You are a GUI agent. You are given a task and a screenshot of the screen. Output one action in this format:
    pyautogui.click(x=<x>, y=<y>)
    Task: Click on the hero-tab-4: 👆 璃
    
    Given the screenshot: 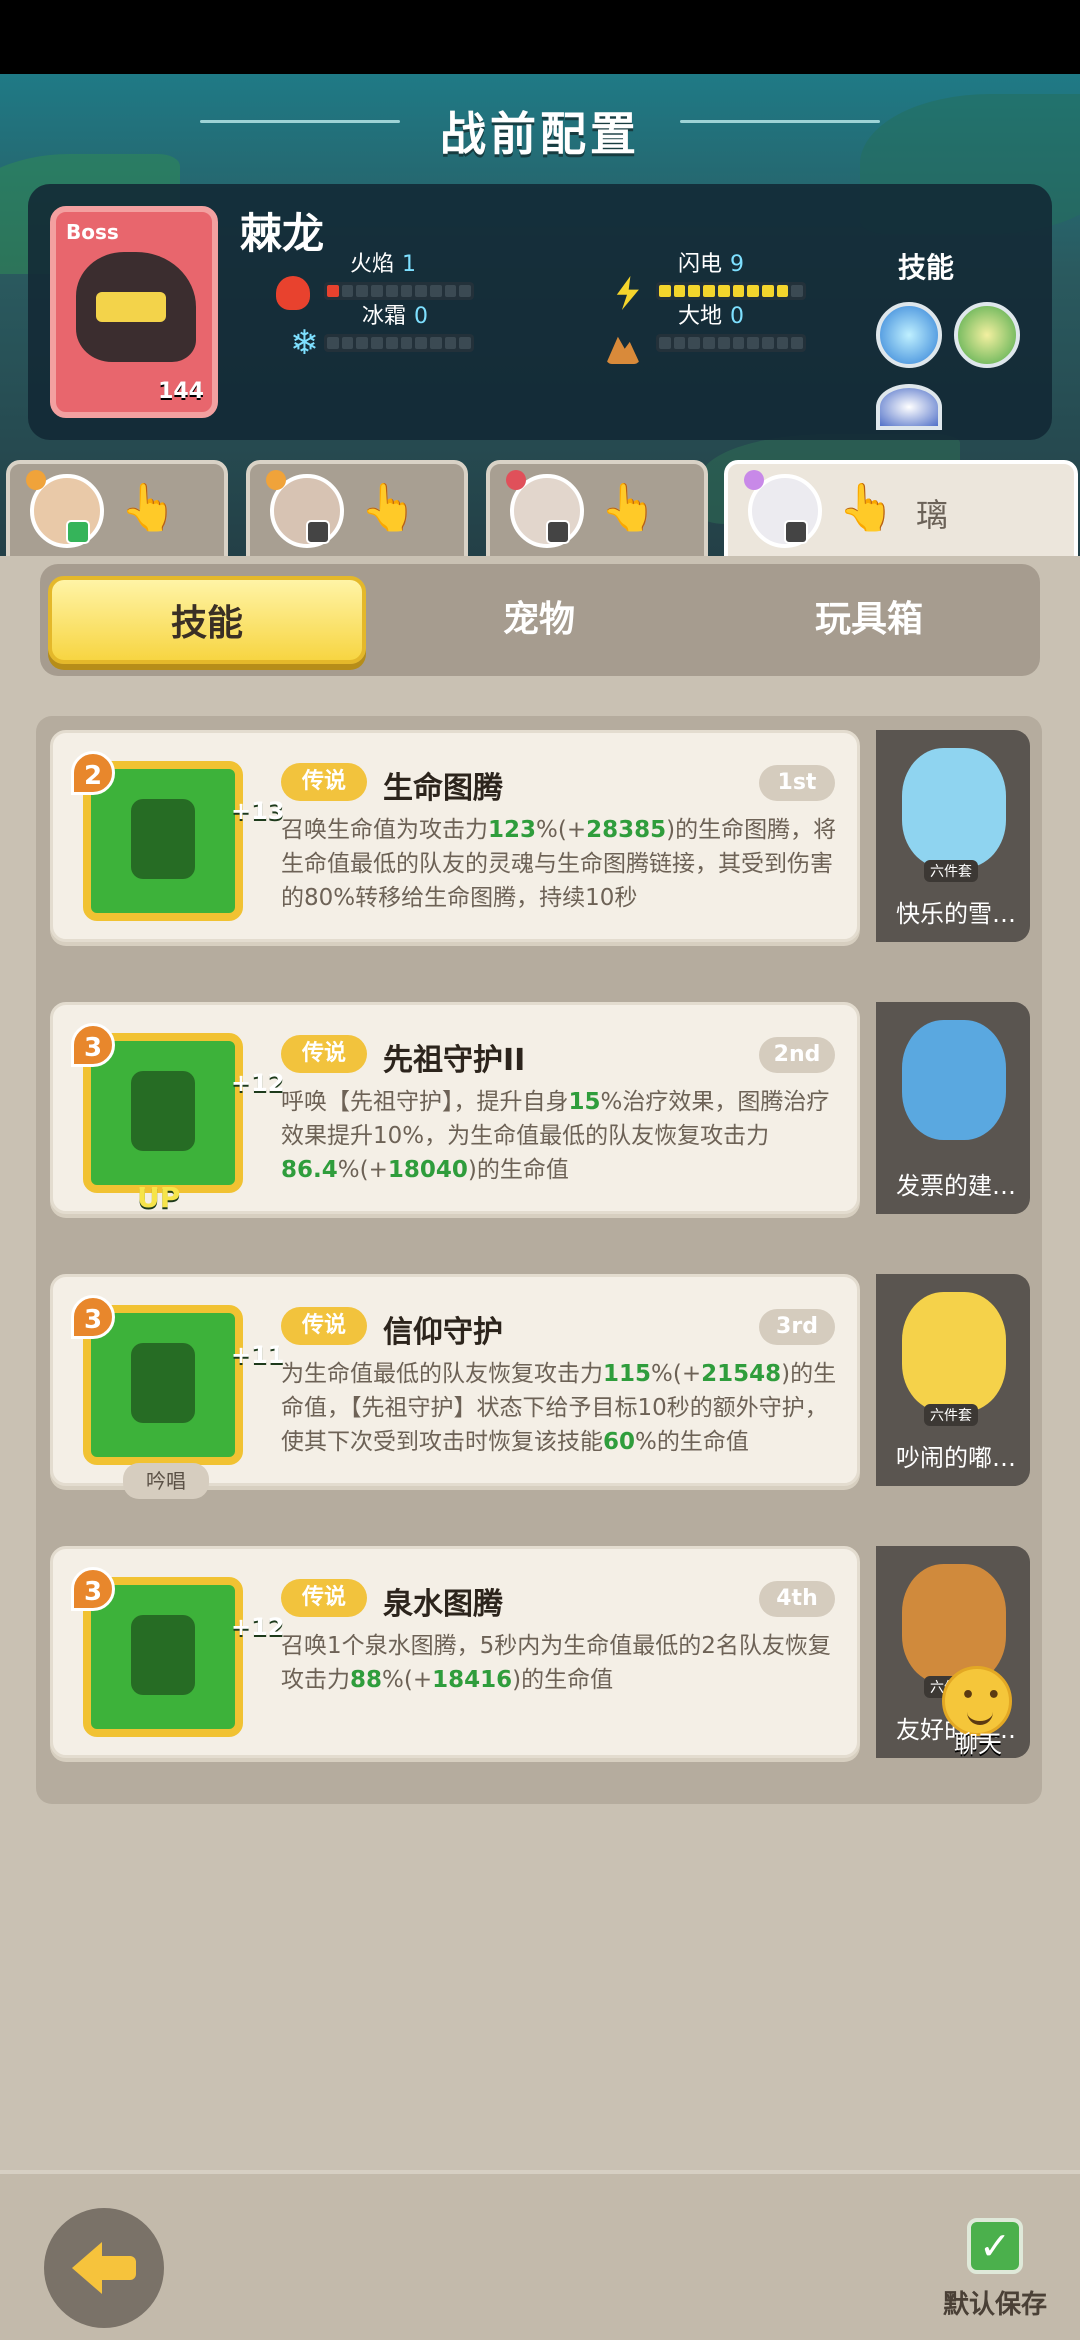 What is the action you would take?
    pyautogui.click(x=901, y=512)
    